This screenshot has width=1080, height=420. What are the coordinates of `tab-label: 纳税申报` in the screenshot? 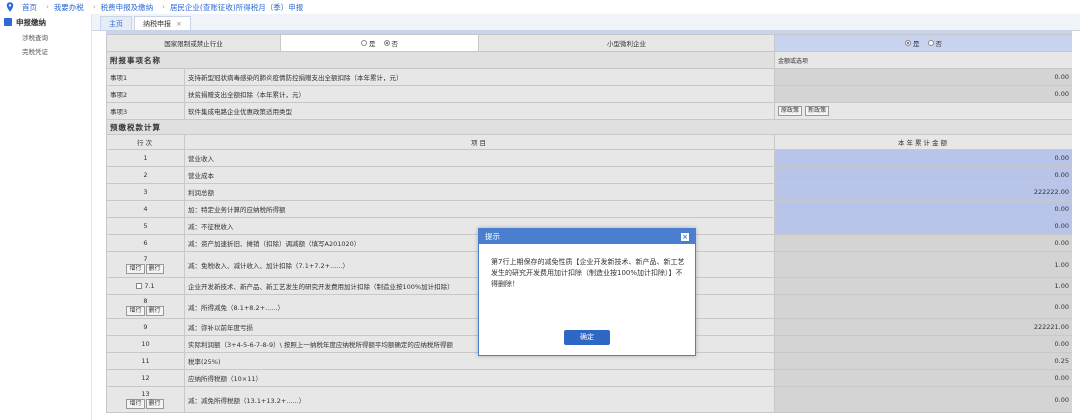 It's located at (157, 23).